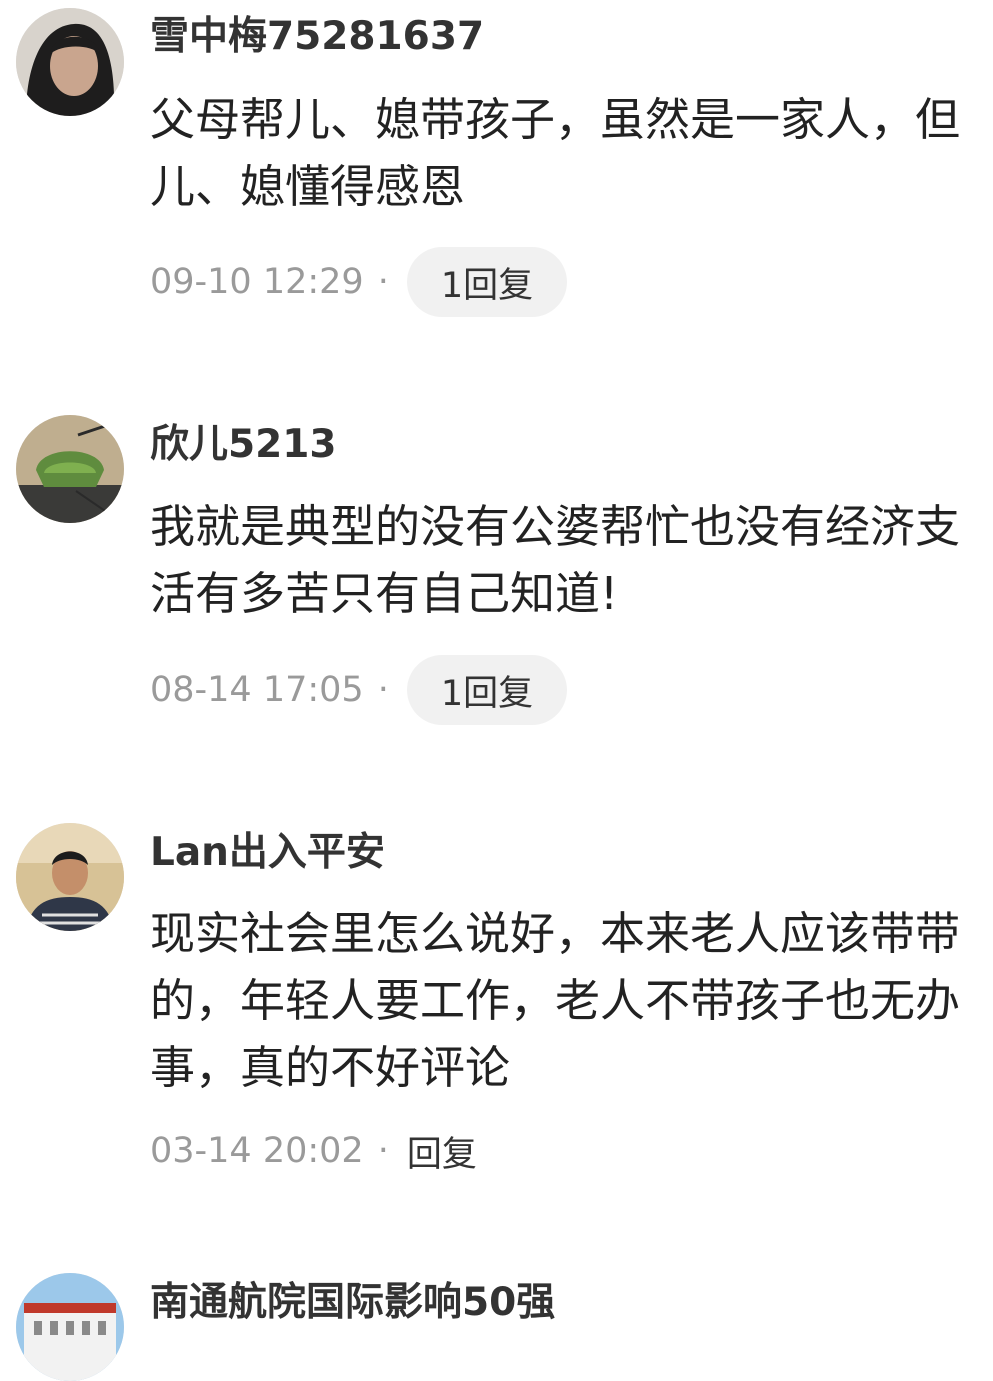  I want to click on comment-text-line: 父母帮儿、媳带孩子，虽然是一家人，但, so click(555, 119).